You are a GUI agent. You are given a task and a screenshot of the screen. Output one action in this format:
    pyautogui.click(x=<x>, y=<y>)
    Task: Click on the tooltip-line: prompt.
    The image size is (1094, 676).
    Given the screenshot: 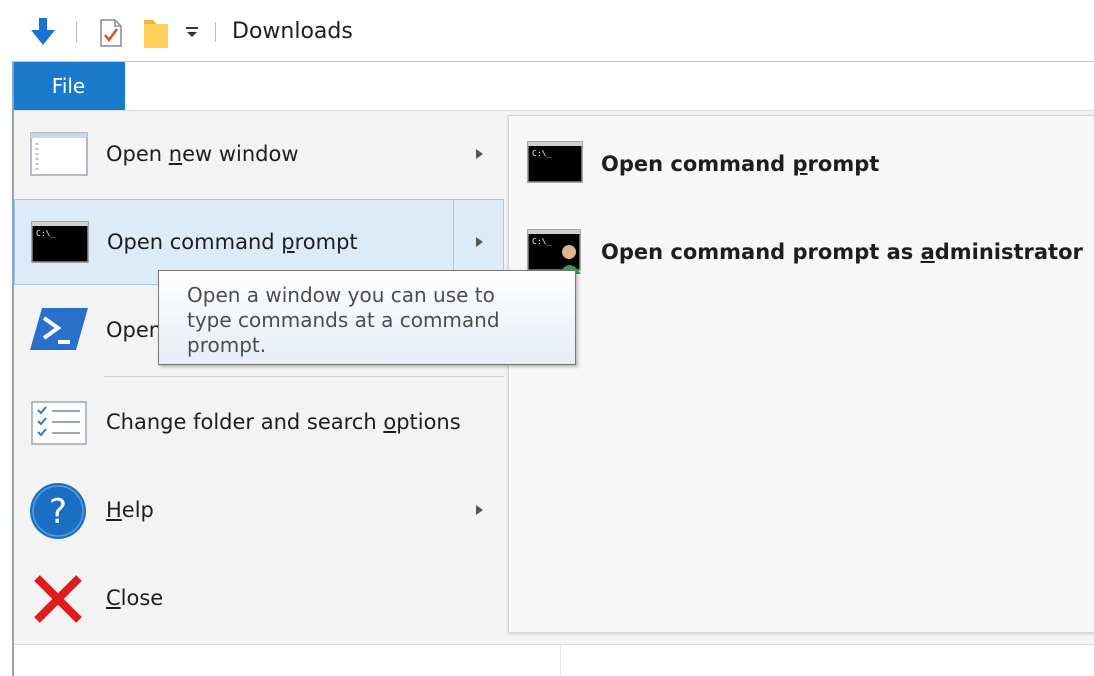 What is the action you would take?
    pyautogui.click(x=227, y=345)
    